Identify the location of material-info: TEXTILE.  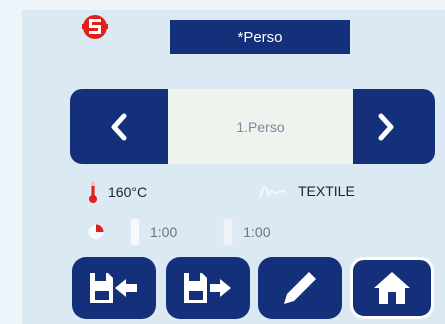
(306, 191).